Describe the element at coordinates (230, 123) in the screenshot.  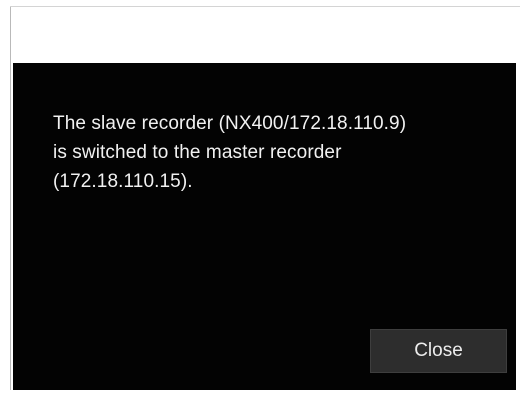
I see `dialog-message-line: The slave recorder (NX400/172.18.110.9)` at that location.